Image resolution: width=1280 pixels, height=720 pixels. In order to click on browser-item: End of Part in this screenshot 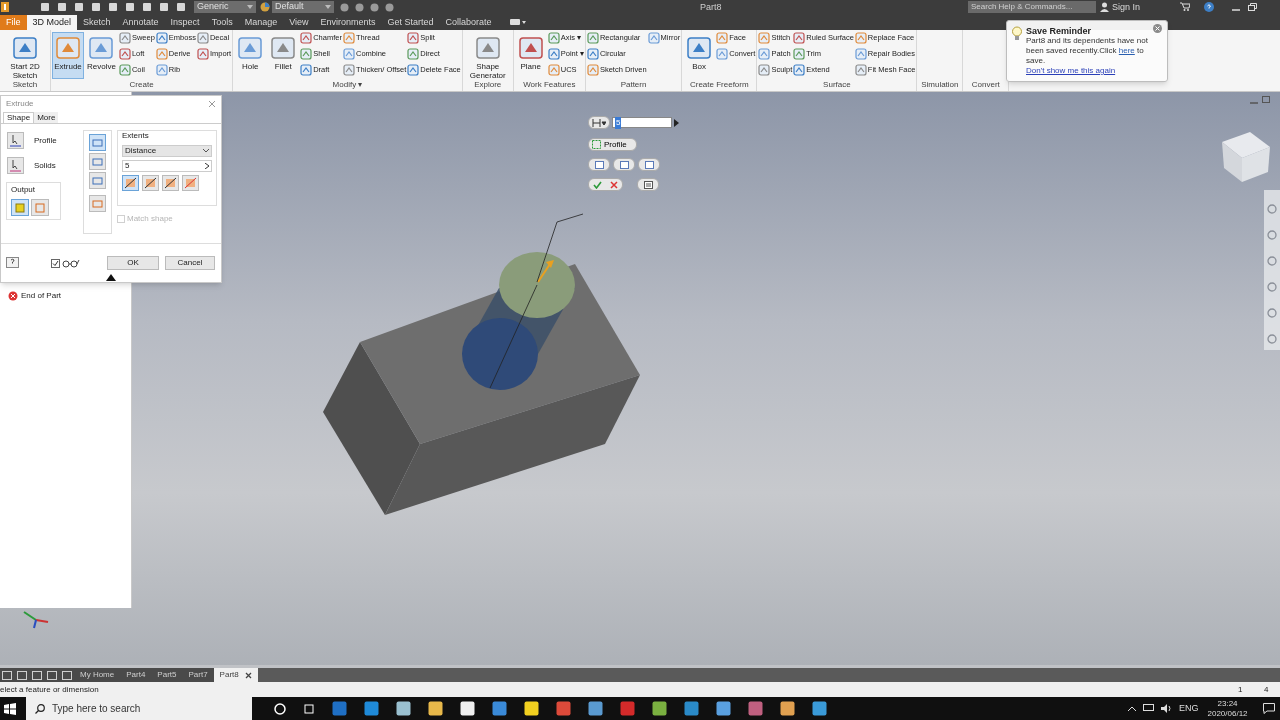, I will do `click(41, 296)`.